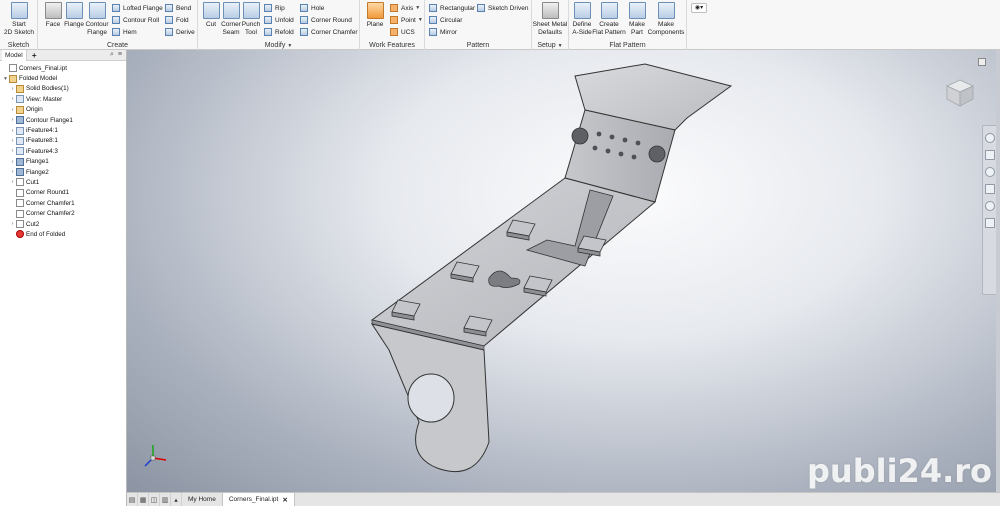 This screenshot has width=1000, height=506. Describe the element at coordinates (406, 20) in the screenshot. I see `point-button: Point ▼` at that location.